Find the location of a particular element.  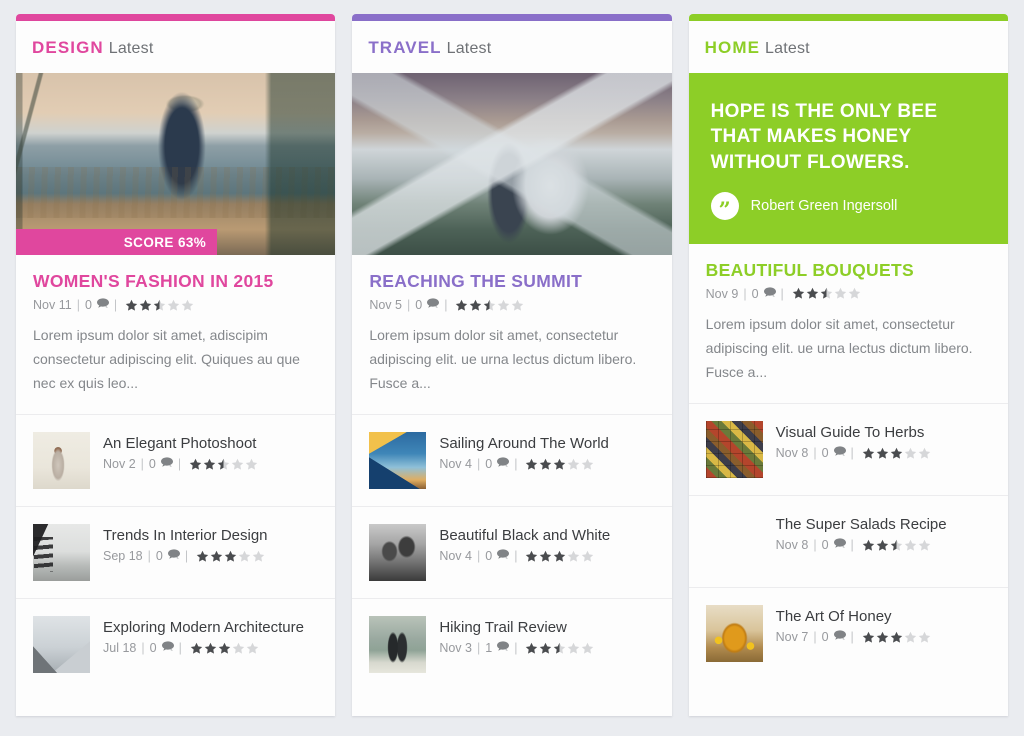

column-category-label: TRAVEL is located at coordinates (404, 47).